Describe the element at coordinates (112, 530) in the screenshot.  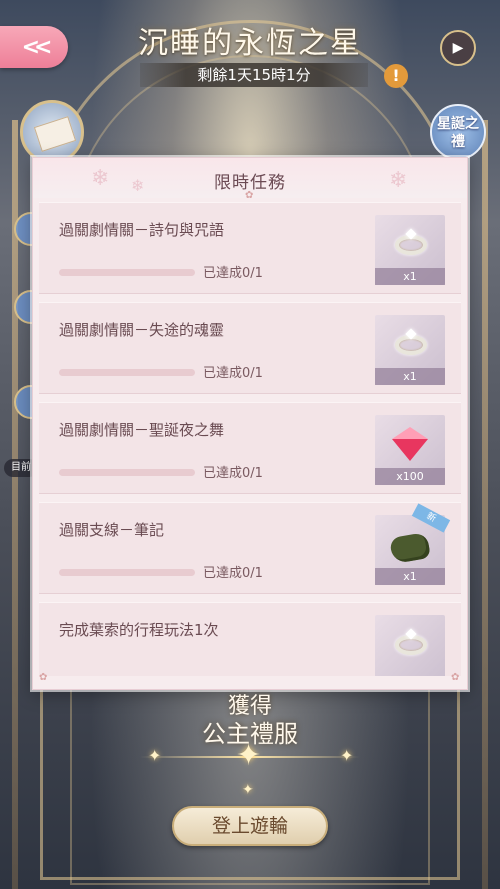
I see `task-name: 過關支線－筆記` at that location.